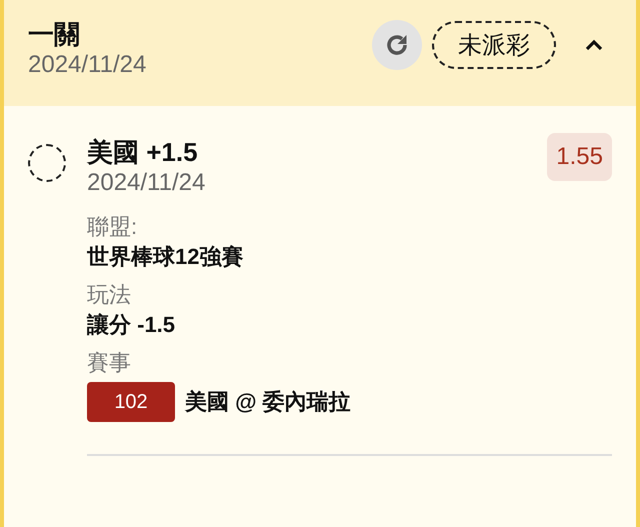 Image resolution: width=640 pixels, height=527 pixels. Describe the element at coordinates (268, 402) in the screenshot. I see `detail-value: 美國 @ 委內瑞拉` at that location.